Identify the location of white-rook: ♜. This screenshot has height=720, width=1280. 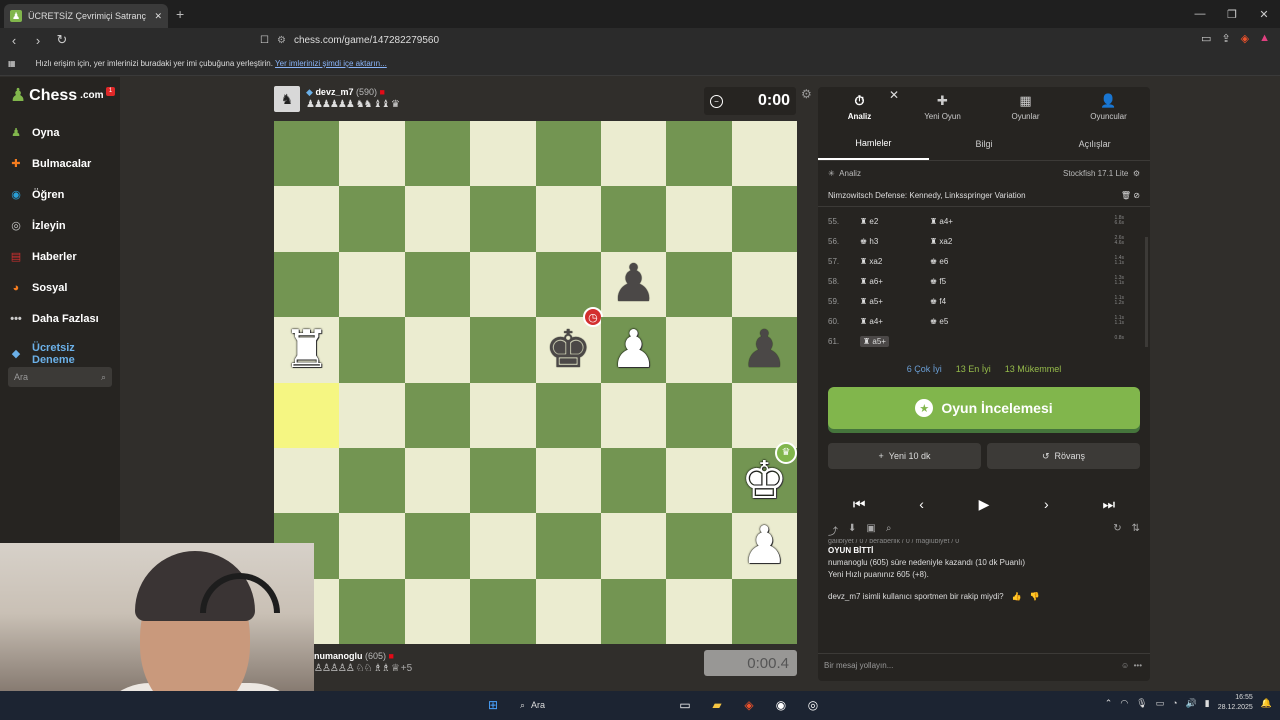
(306, 350).